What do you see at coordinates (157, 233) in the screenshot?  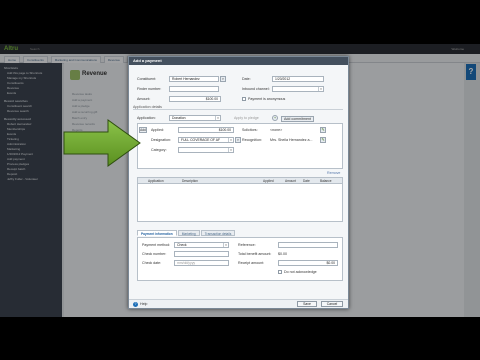 I see `tab-payment-information: Payment information` at bounding box center [157, 233].